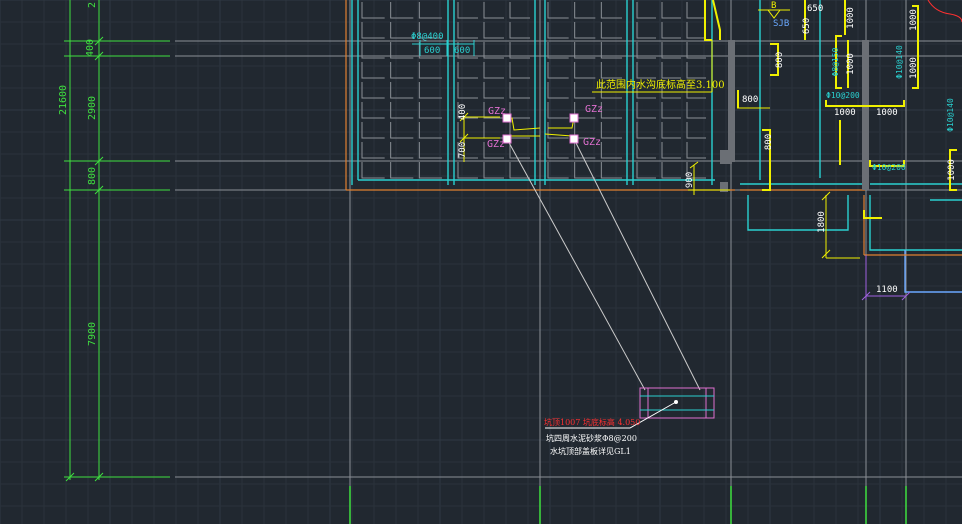 The width and height of the screenshot is (962, 524). What do you see at coordinates (463, 112) in the screenshot?
I see `dim-400-vertical: 400` at bounding box center [463, 112].